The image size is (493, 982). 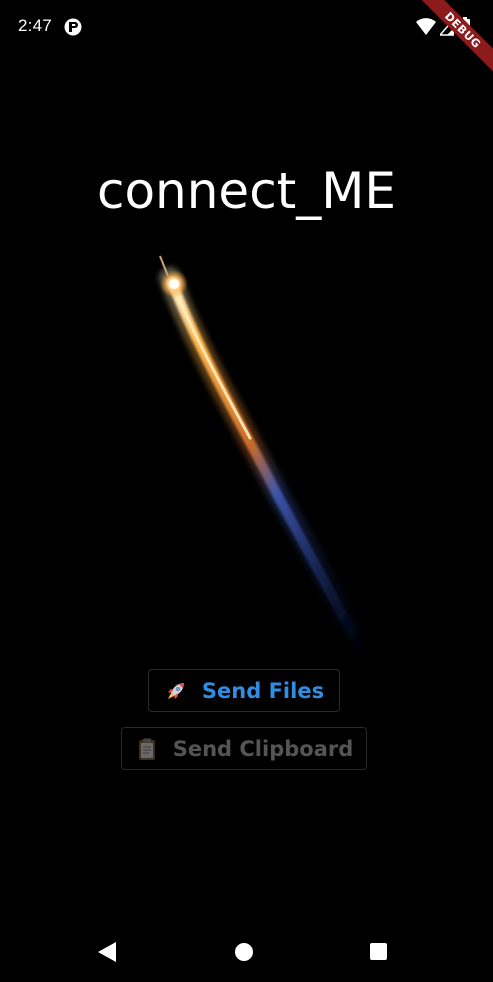 I want to click on debug-ribbon: DEBUG, so click(x=453, y=39).